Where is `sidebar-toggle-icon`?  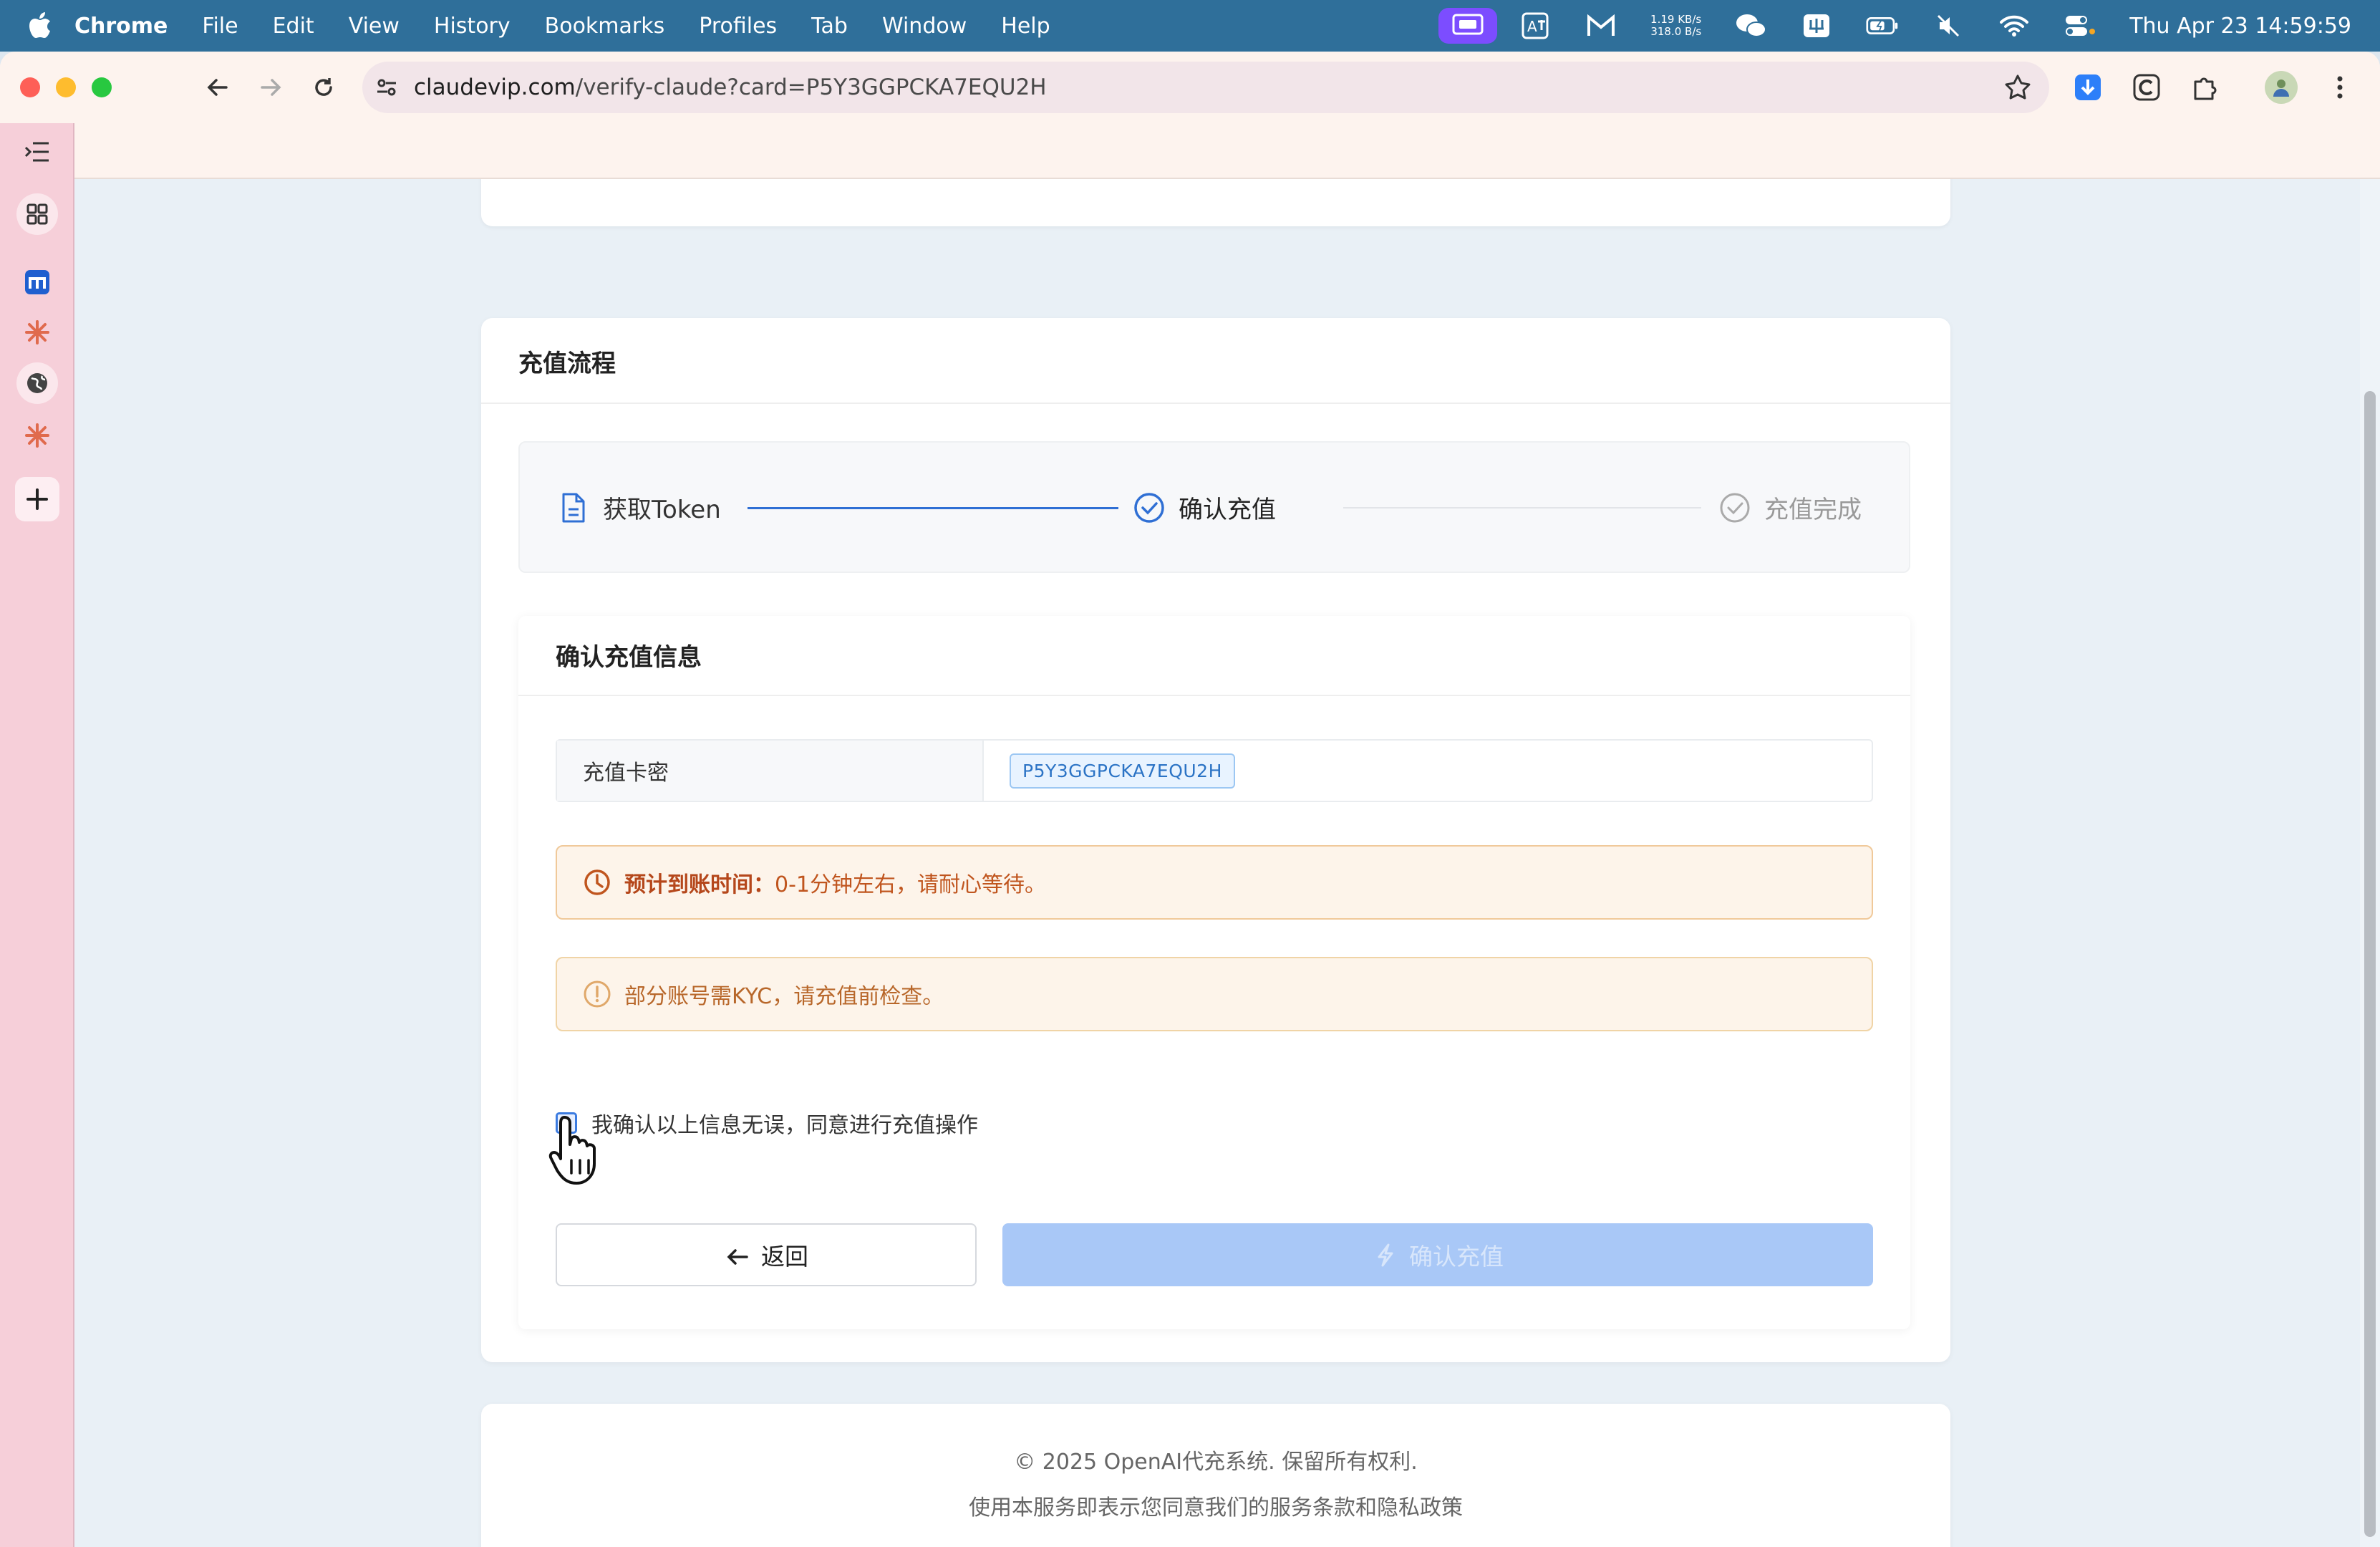
sidebar-toggle-icon is located at coordinates (37, 152).